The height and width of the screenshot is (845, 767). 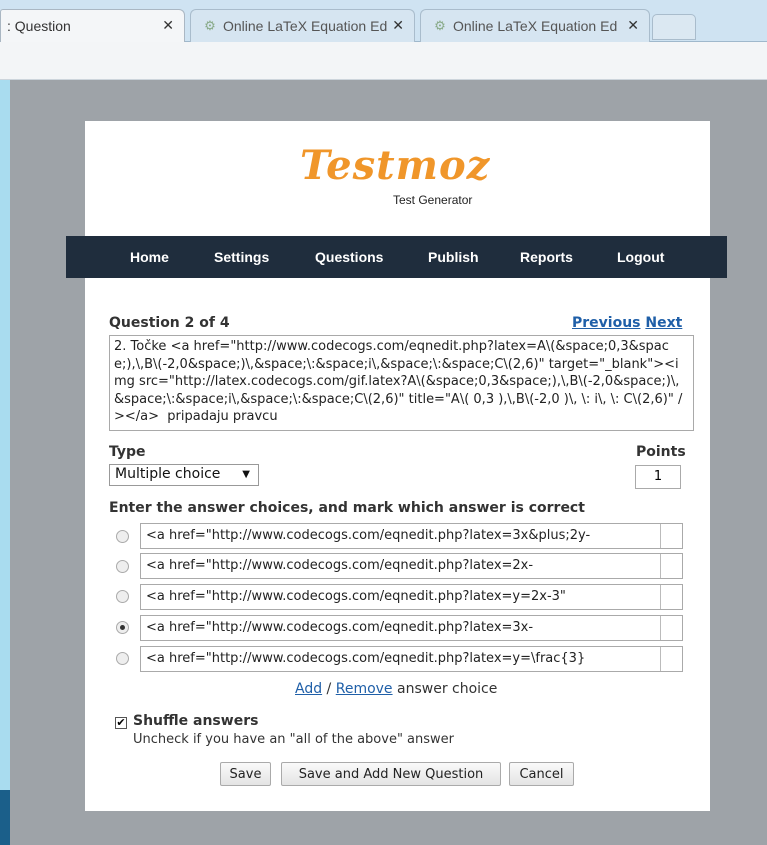 What do you see at coordinates (383, 61) in the screenshot?
I see `address-bar` at bounding box center [383, 61].